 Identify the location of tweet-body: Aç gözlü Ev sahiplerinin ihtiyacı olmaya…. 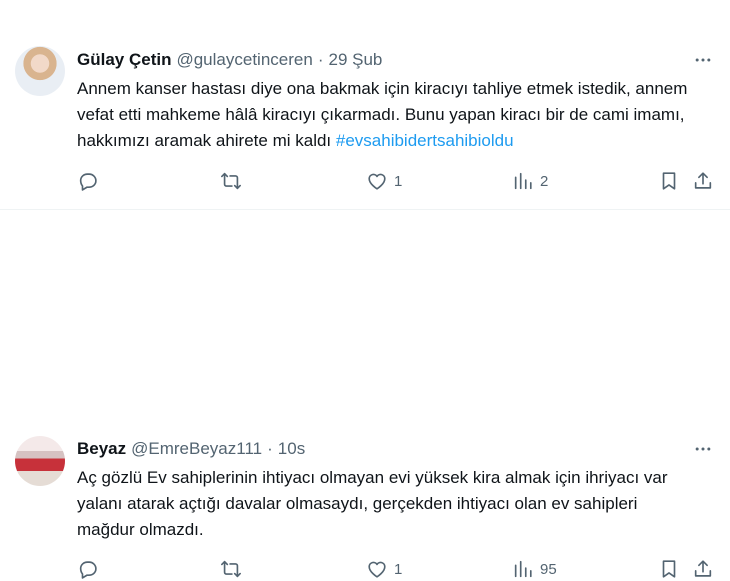
(372, 503).